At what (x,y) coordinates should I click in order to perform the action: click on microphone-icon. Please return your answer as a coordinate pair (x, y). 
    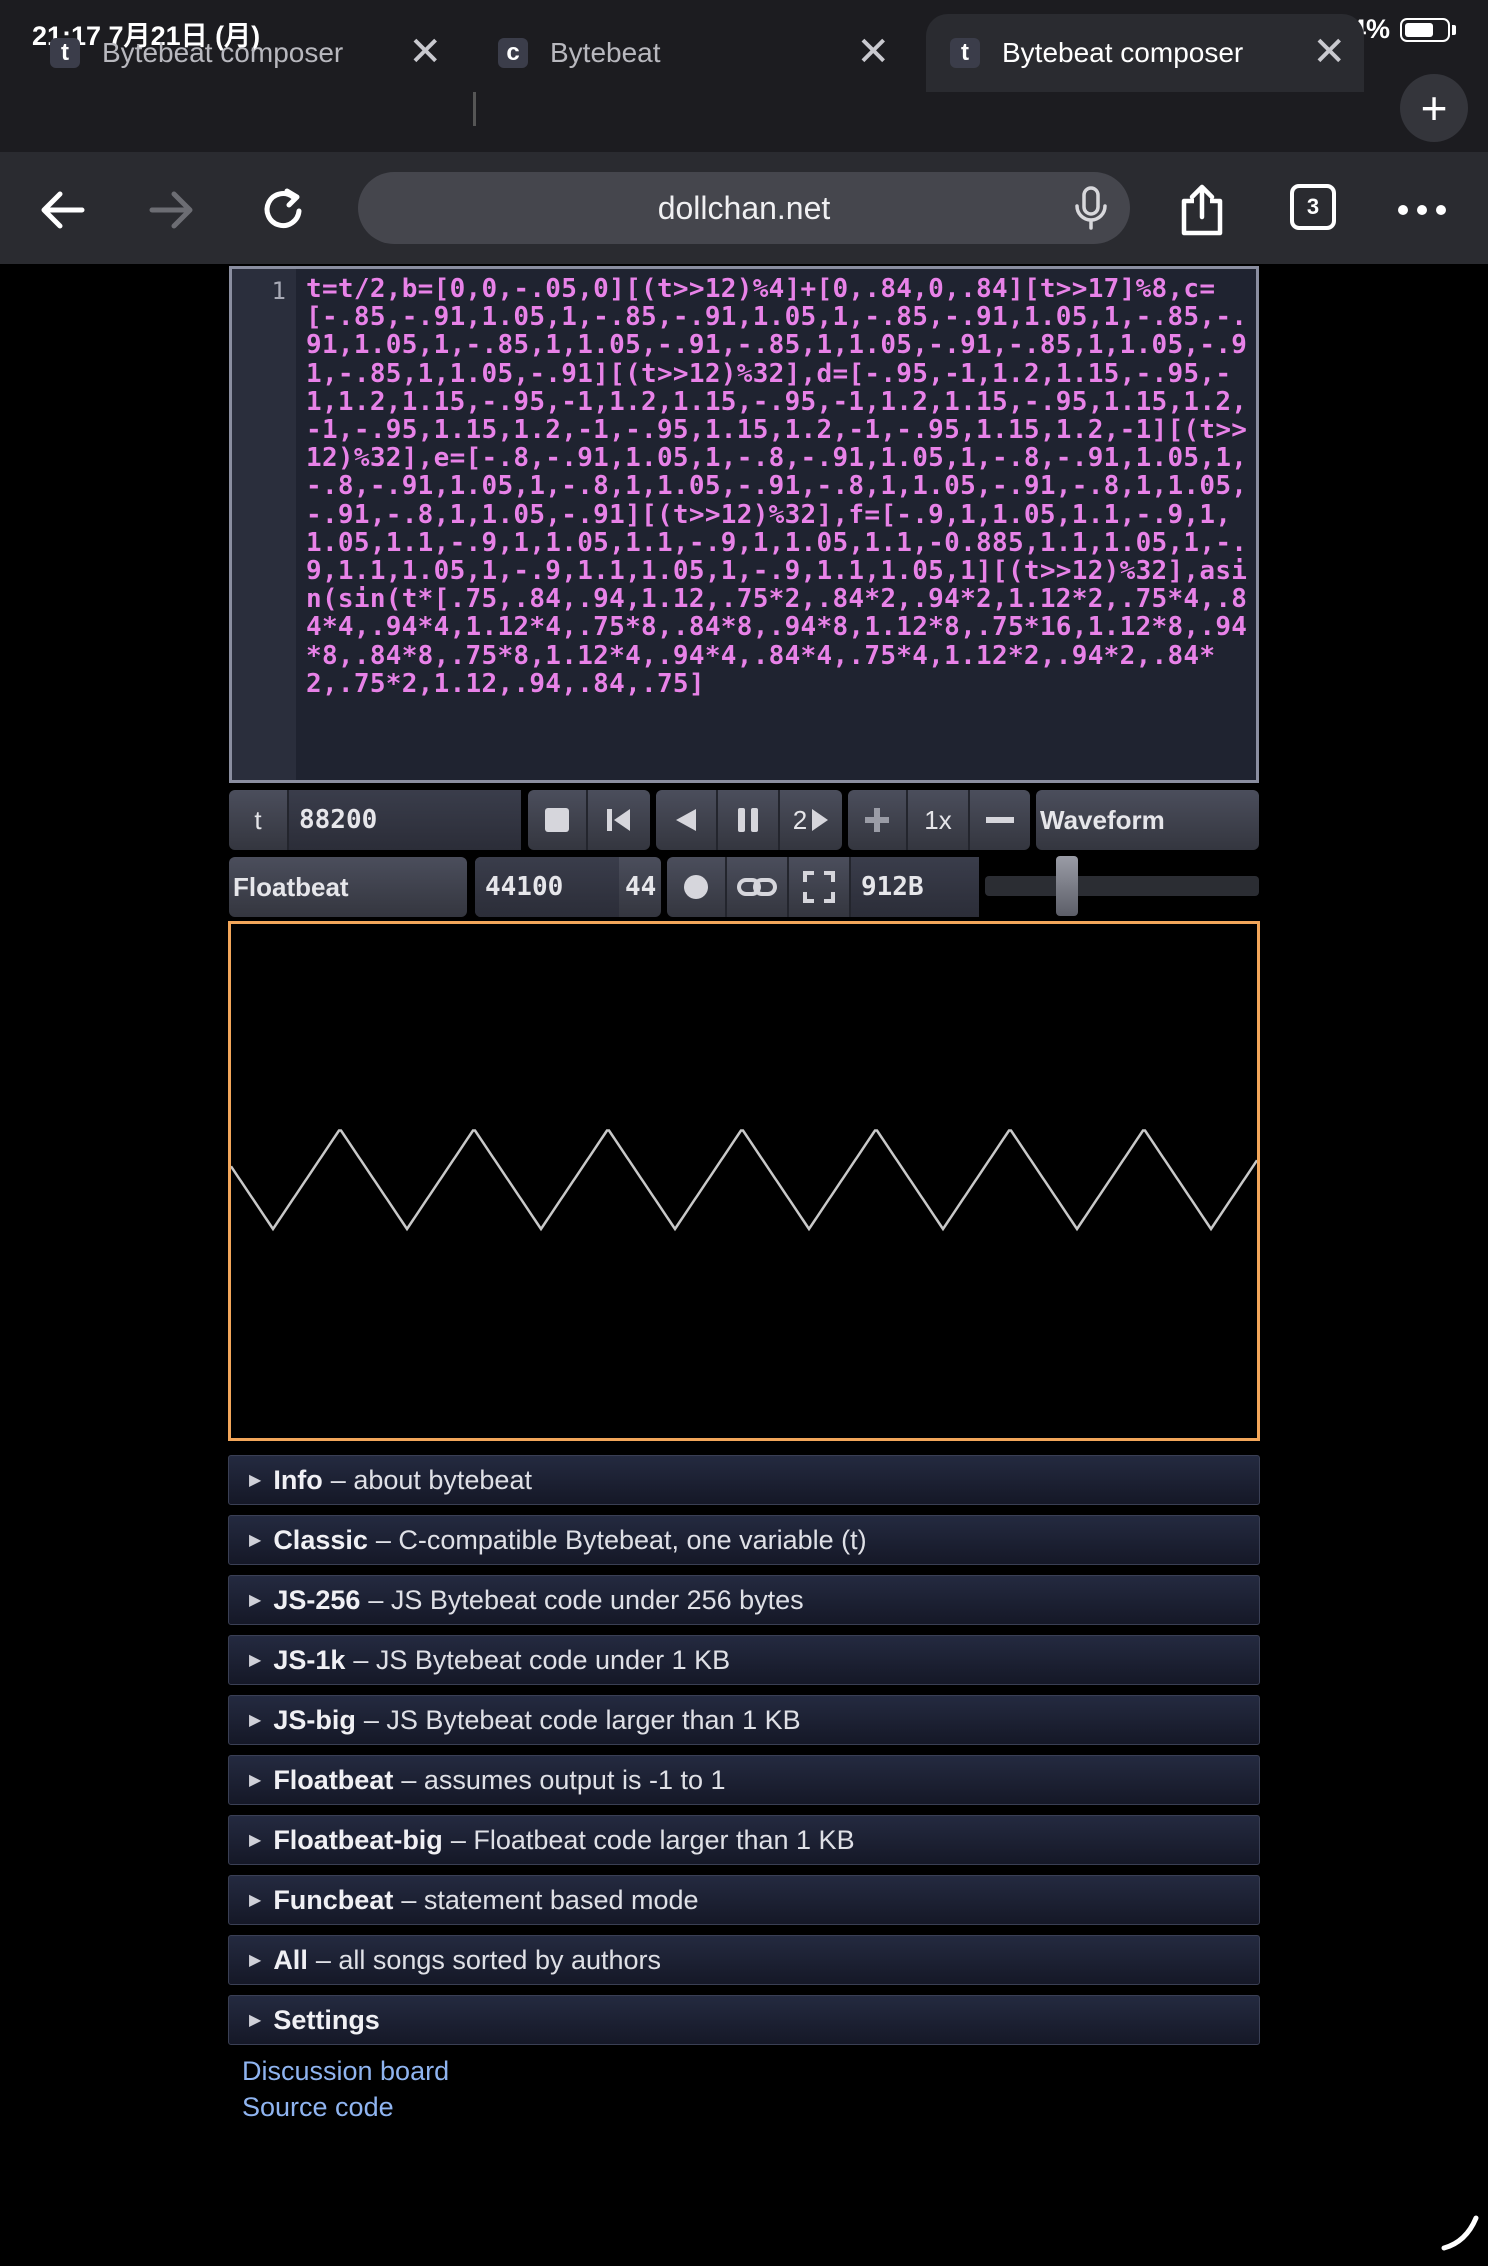
    Looking at the image, I should click on (1091, 208).